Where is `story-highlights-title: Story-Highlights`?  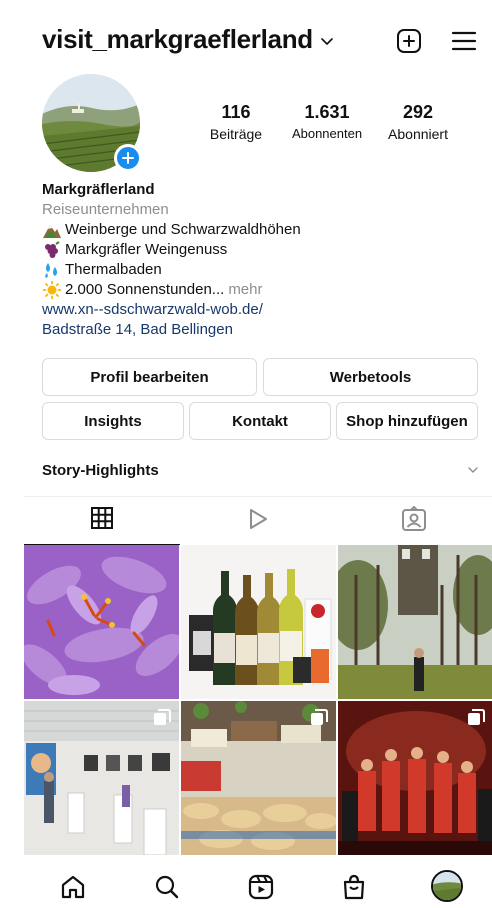
story-highlights-title: Story-Highlights is located at coordinates (100, 470).